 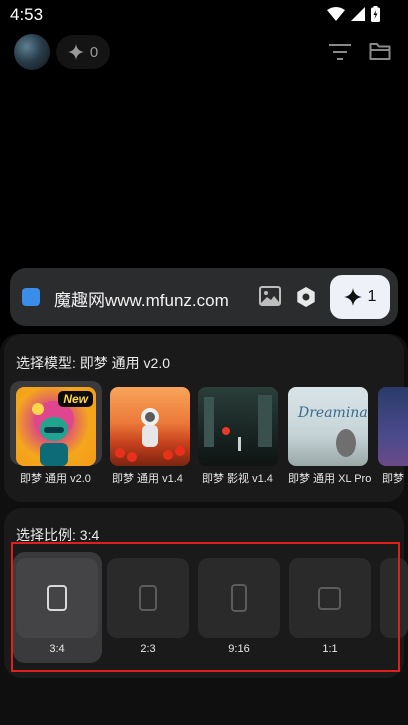 I want to click on model-label-film: 即梦 影视 v1.4, so click(x=237, y=479).